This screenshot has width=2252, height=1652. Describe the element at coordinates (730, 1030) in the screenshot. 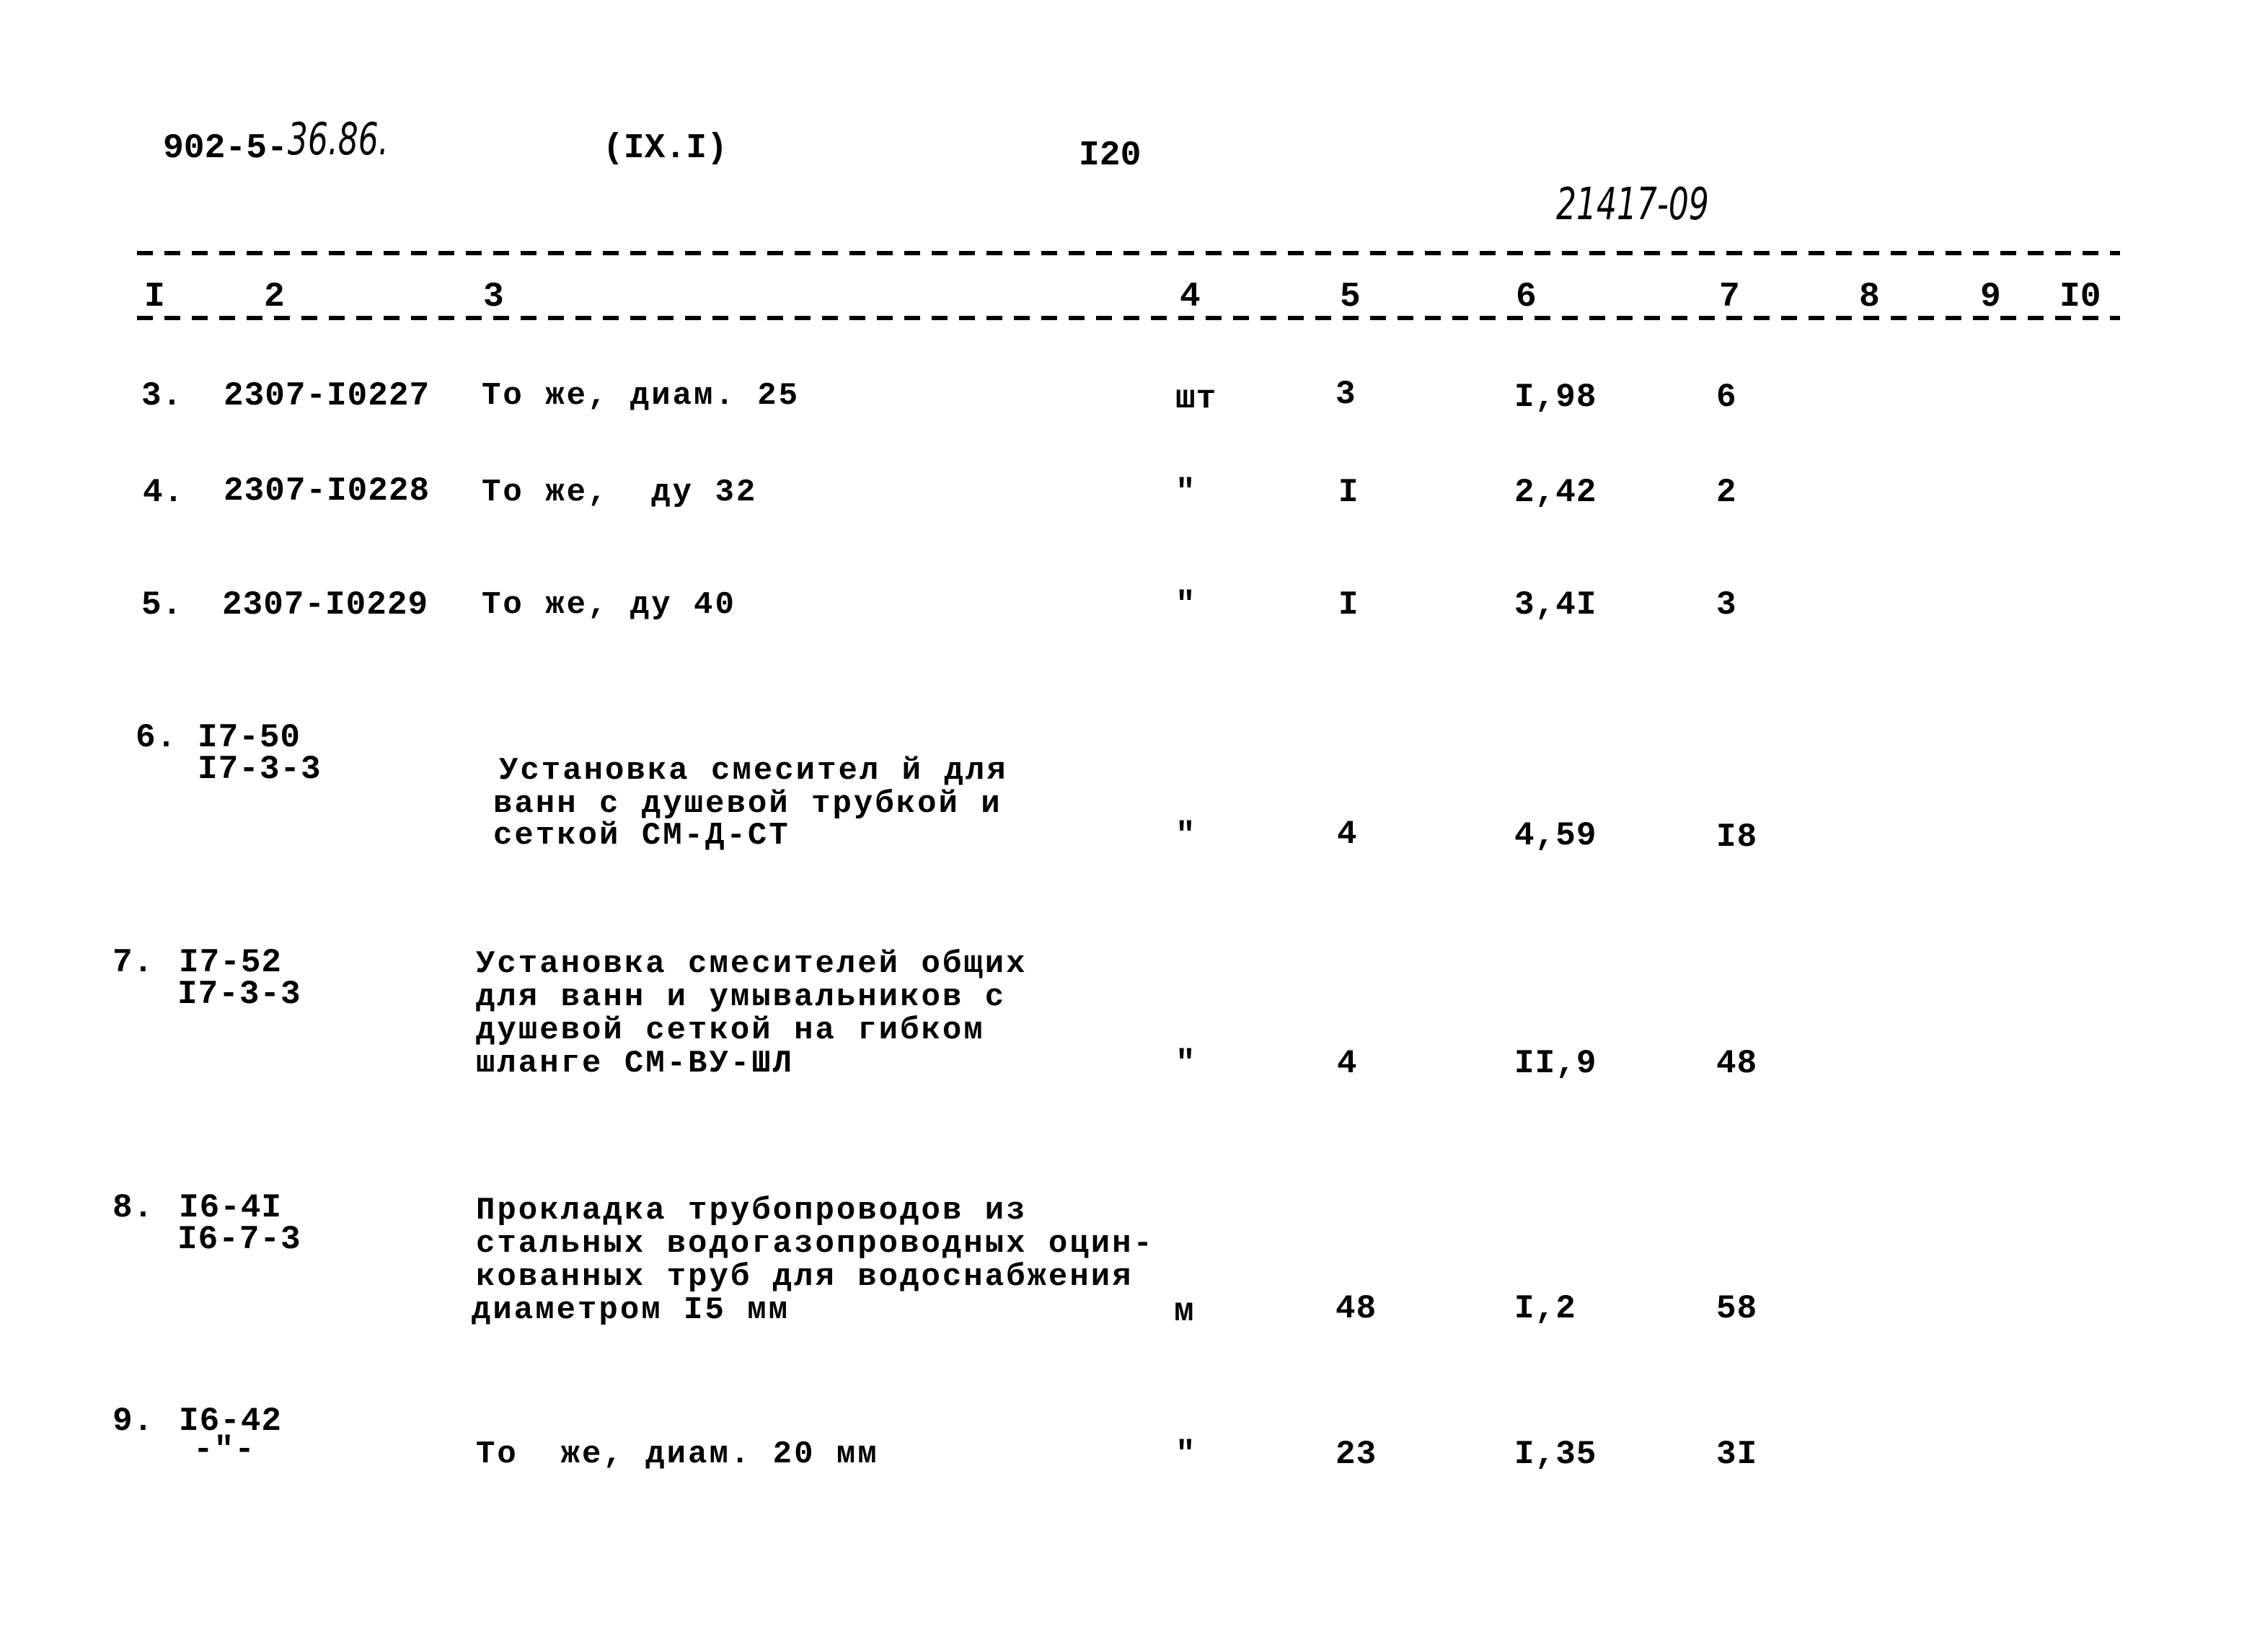

I see `item-description-line: душевой сеткой на гибком` at that location.